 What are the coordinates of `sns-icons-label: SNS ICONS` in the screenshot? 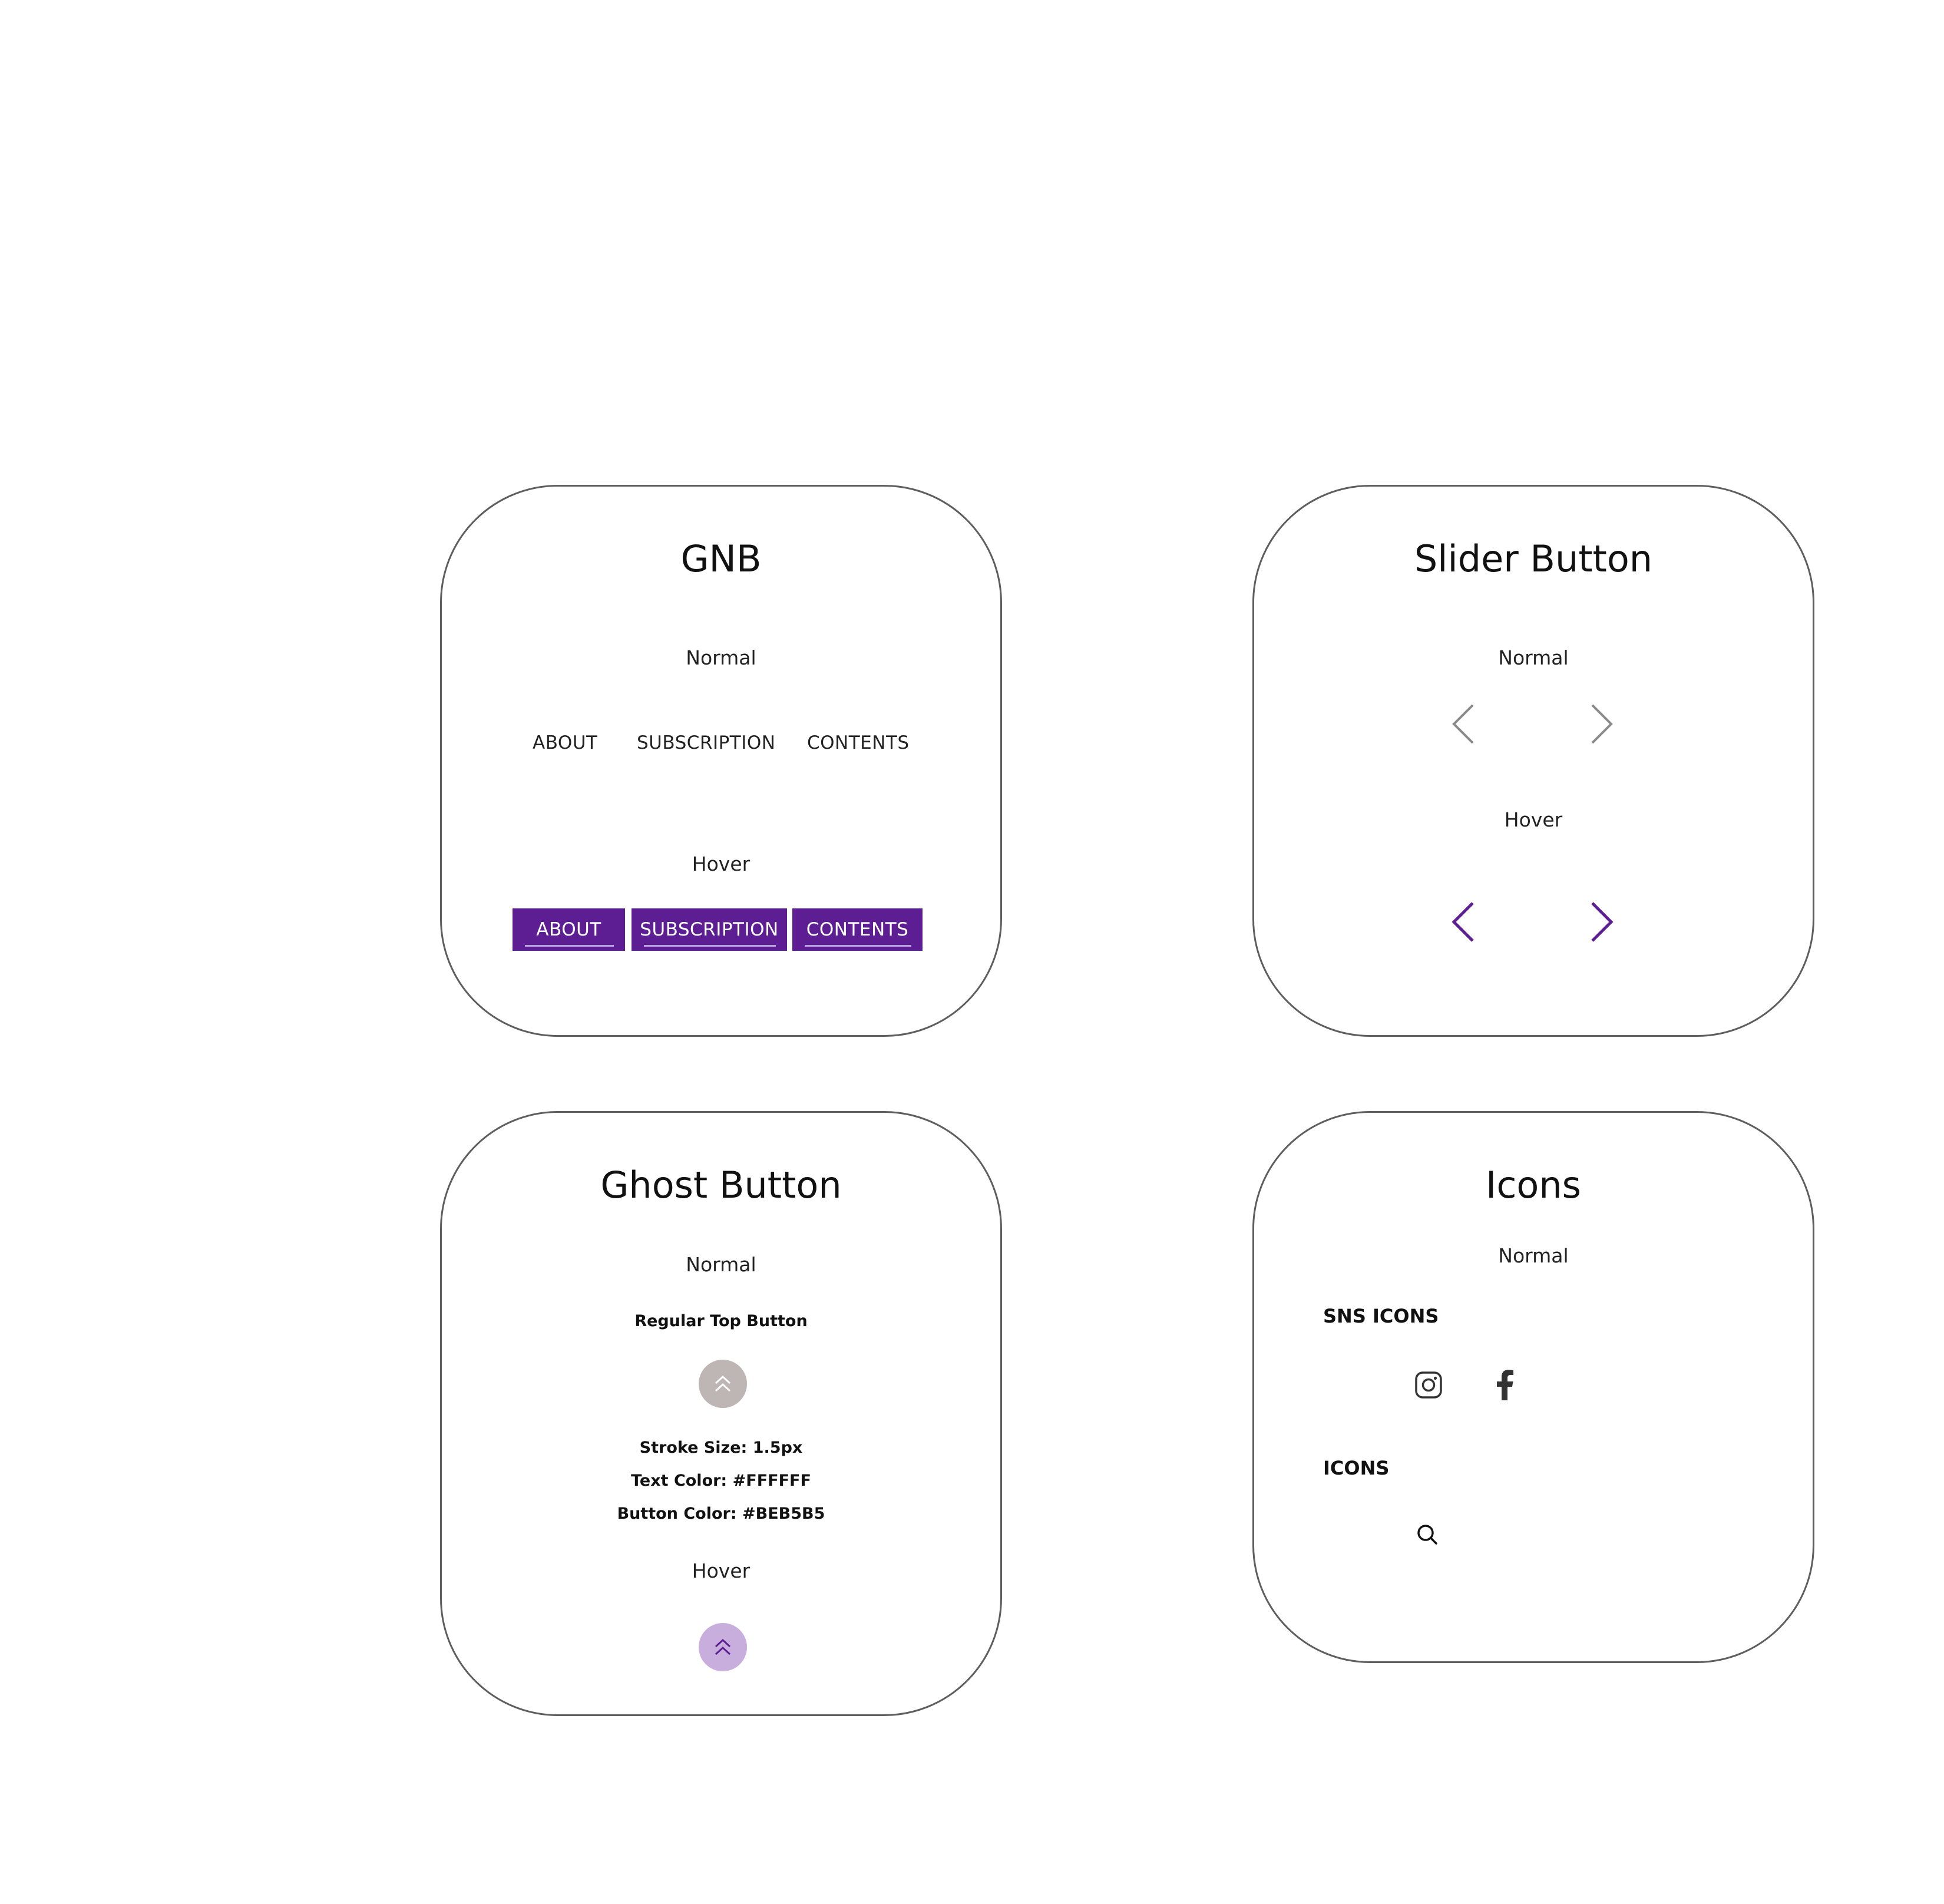 It's located at (1381, 1316).